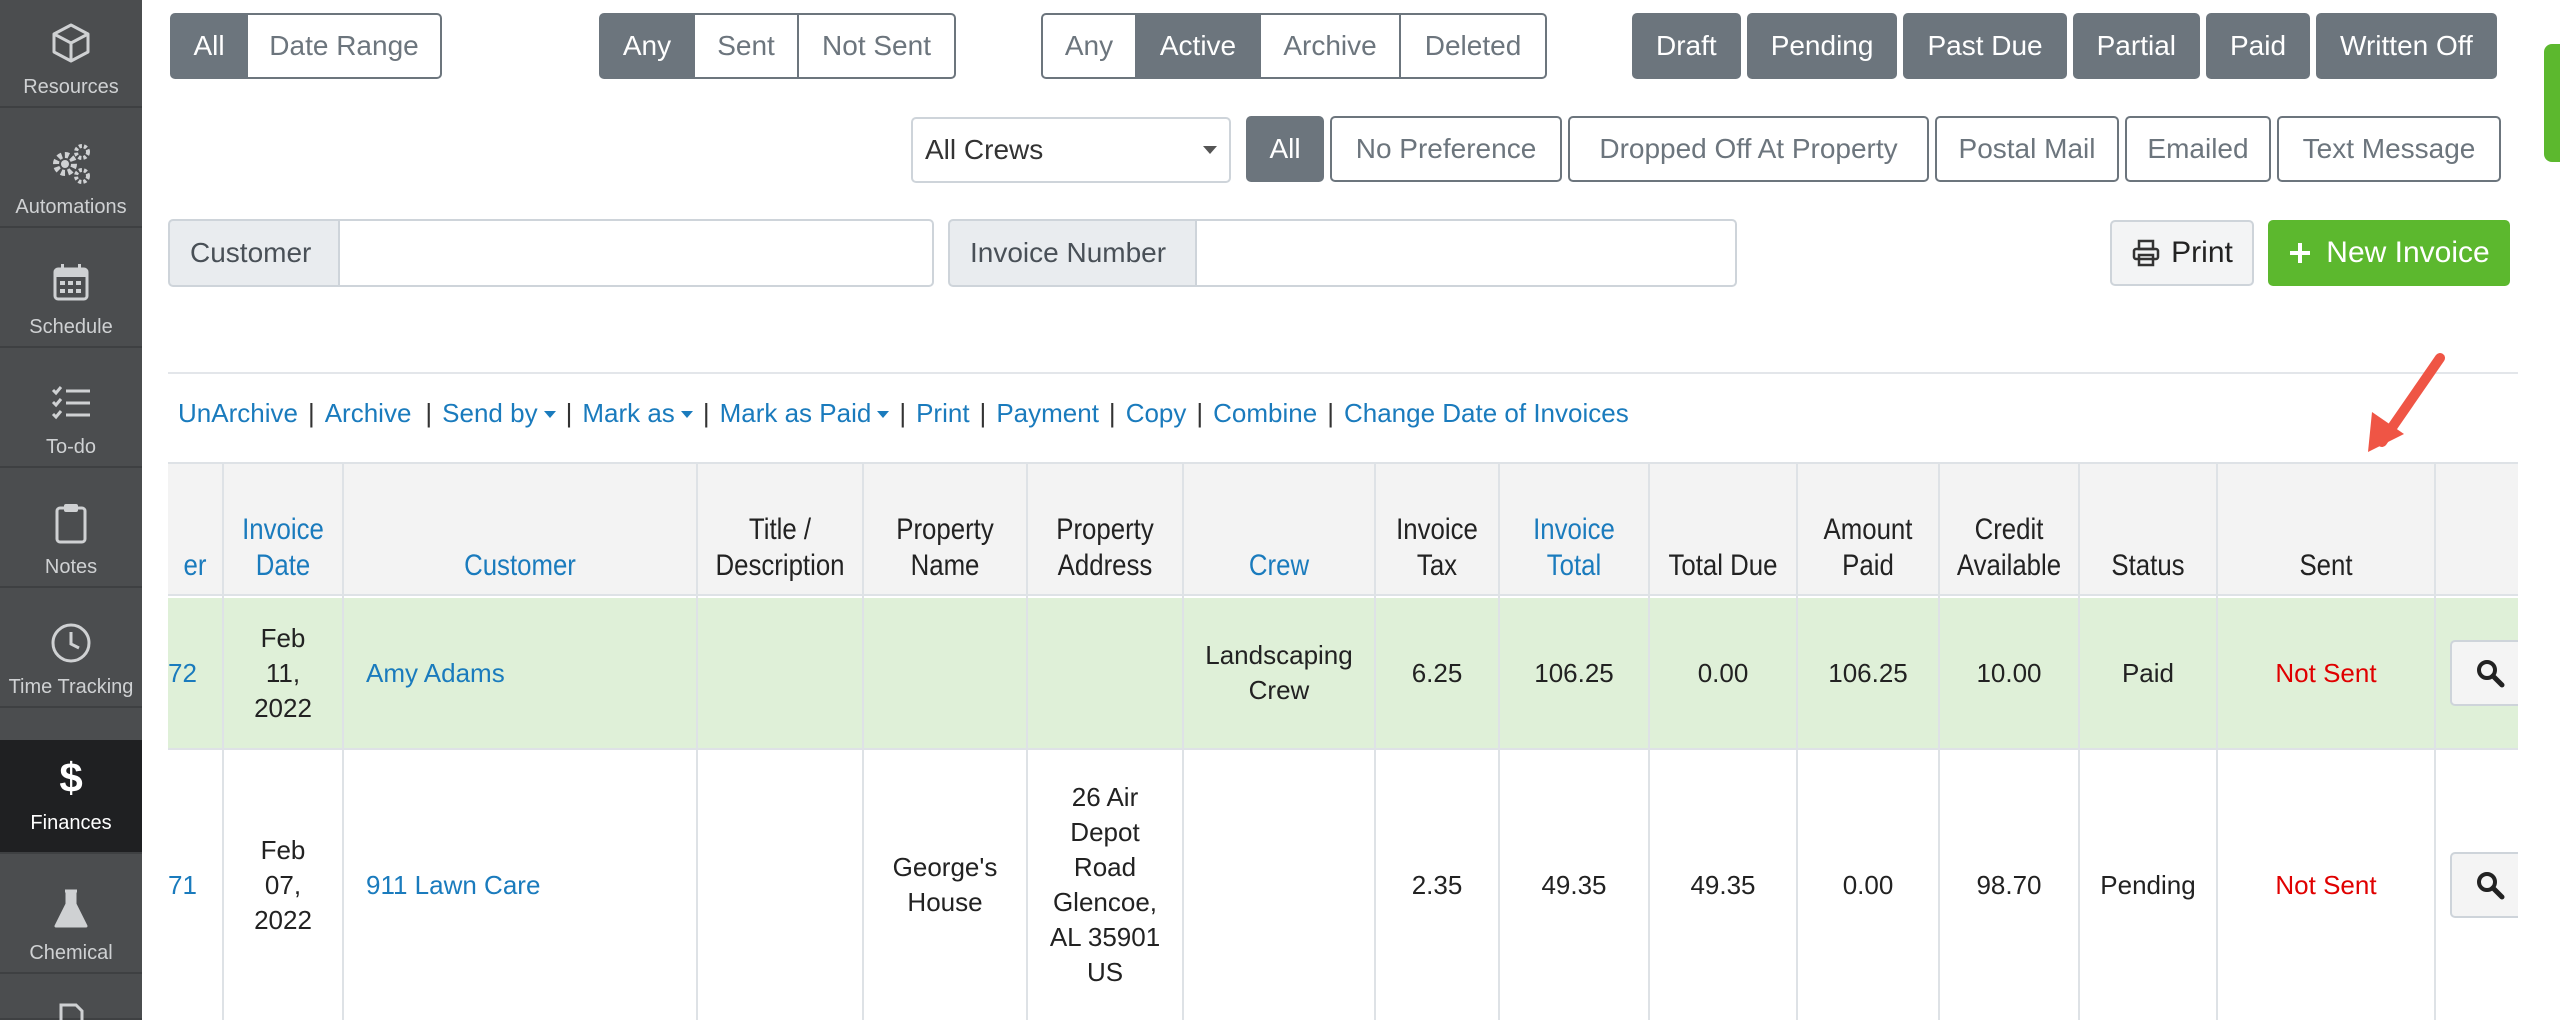  What do you see at coordinates (747, 46) in the screenshot?
I see `sent-sent-button: Sent` at bounding box center [747, 46].